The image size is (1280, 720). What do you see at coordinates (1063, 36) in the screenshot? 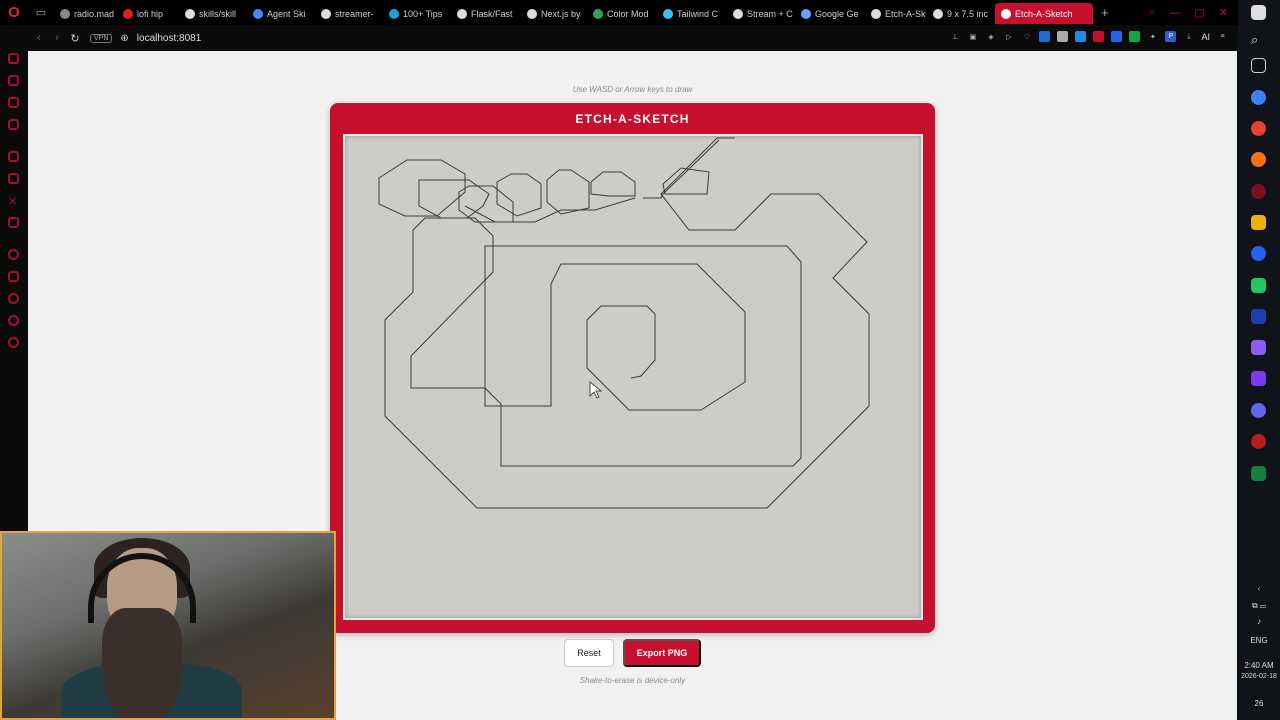
I see `extension-grey-icon` at bounding box center [1063, 36].